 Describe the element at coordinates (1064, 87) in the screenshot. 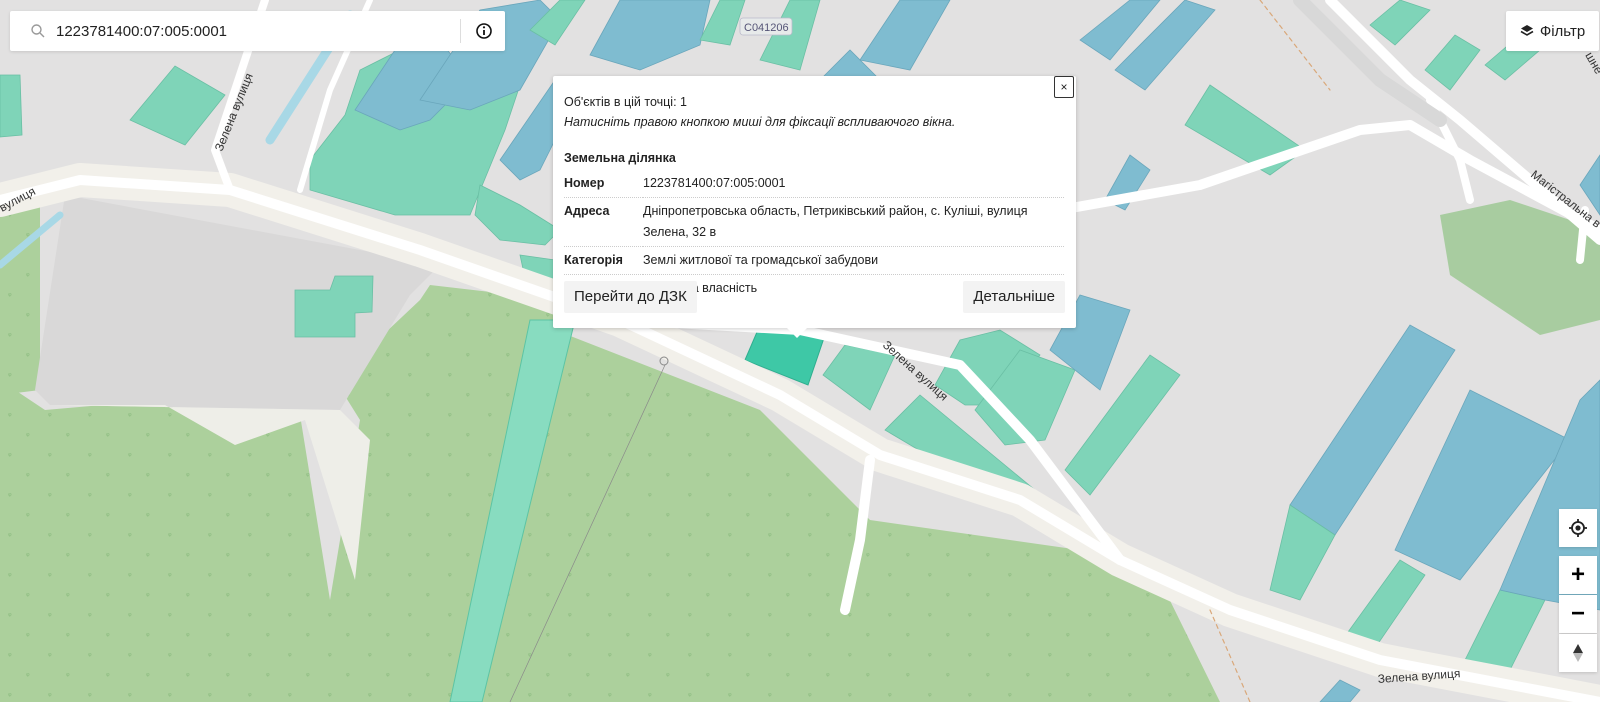

I see `popup-close-button: ×` at that location.